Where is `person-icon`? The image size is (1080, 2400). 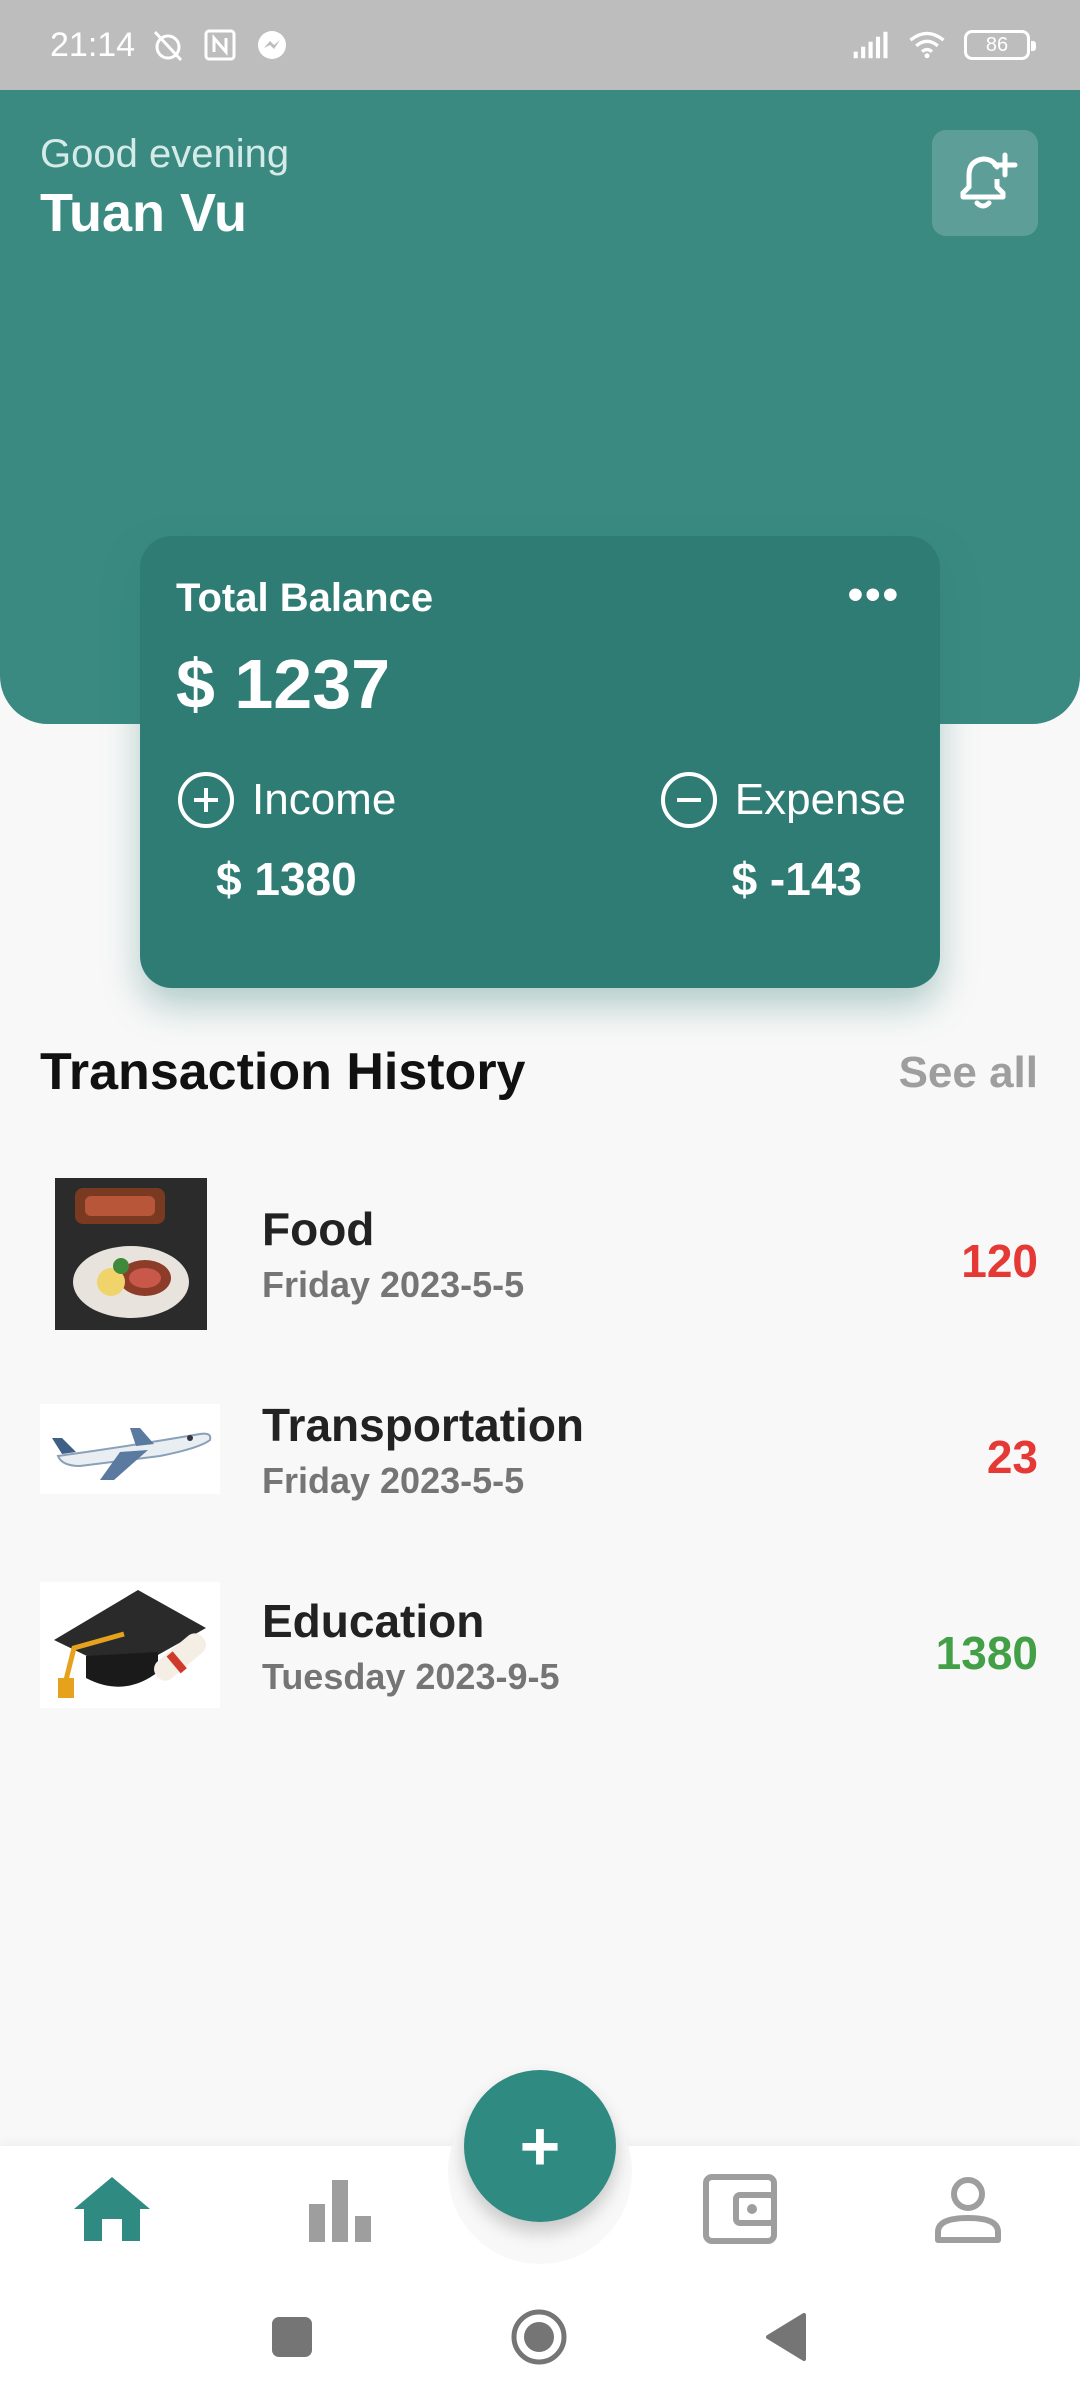
person-icon is located at coordinates (968, 2211).